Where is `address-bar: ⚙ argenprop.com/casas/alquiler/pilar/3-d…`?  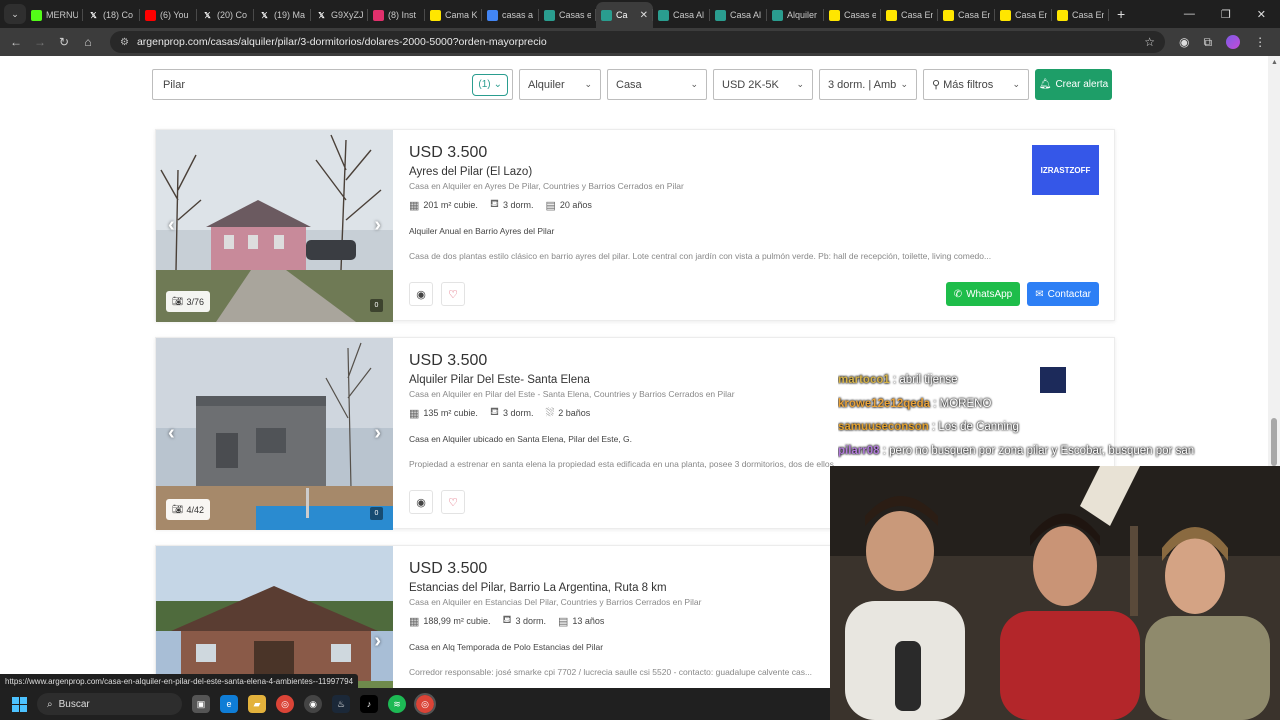 address-bar: ⚙ argenprop.com/casas/alquiler/pilar/3-d… is located at coordinates (637, 42).